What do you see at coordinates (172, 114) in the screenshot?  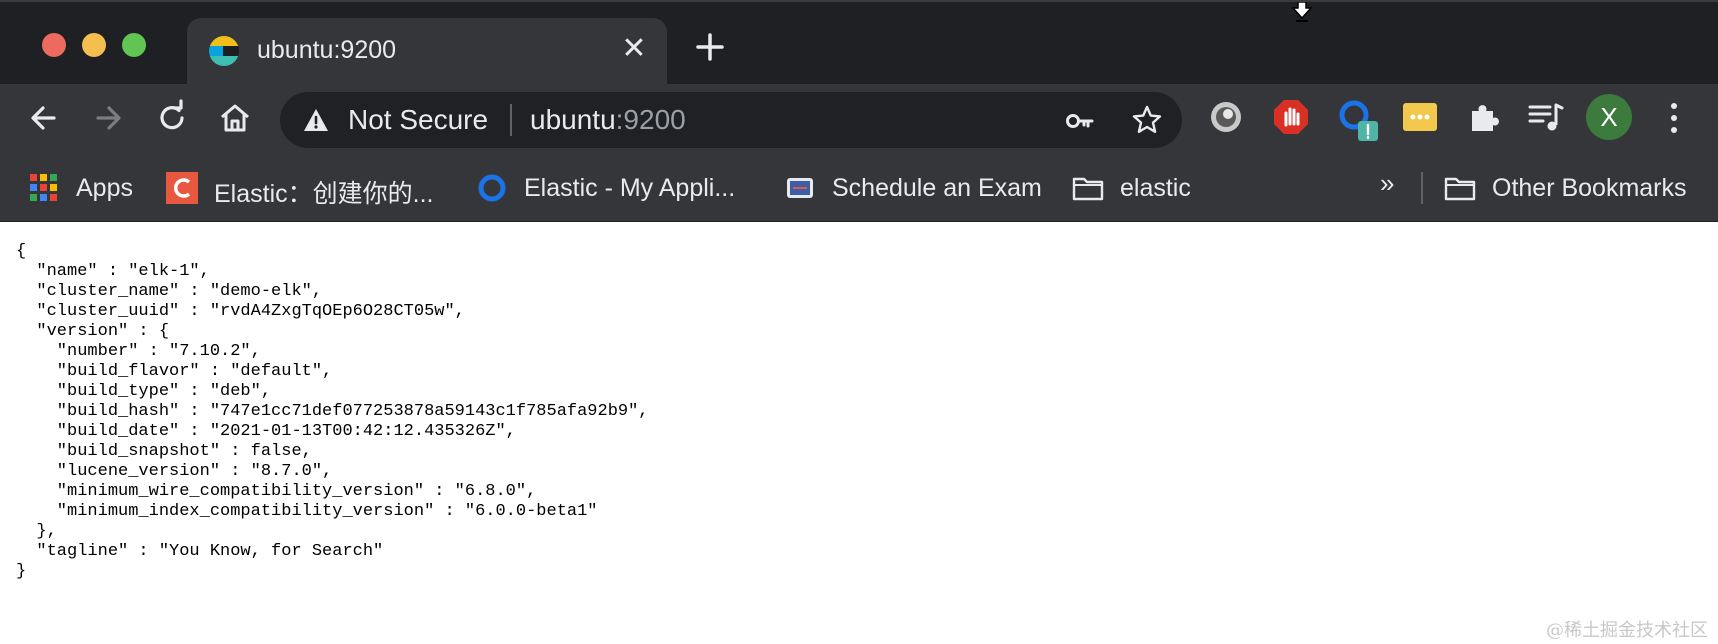 I see `reload-icon` at bounding box center [172, 114].